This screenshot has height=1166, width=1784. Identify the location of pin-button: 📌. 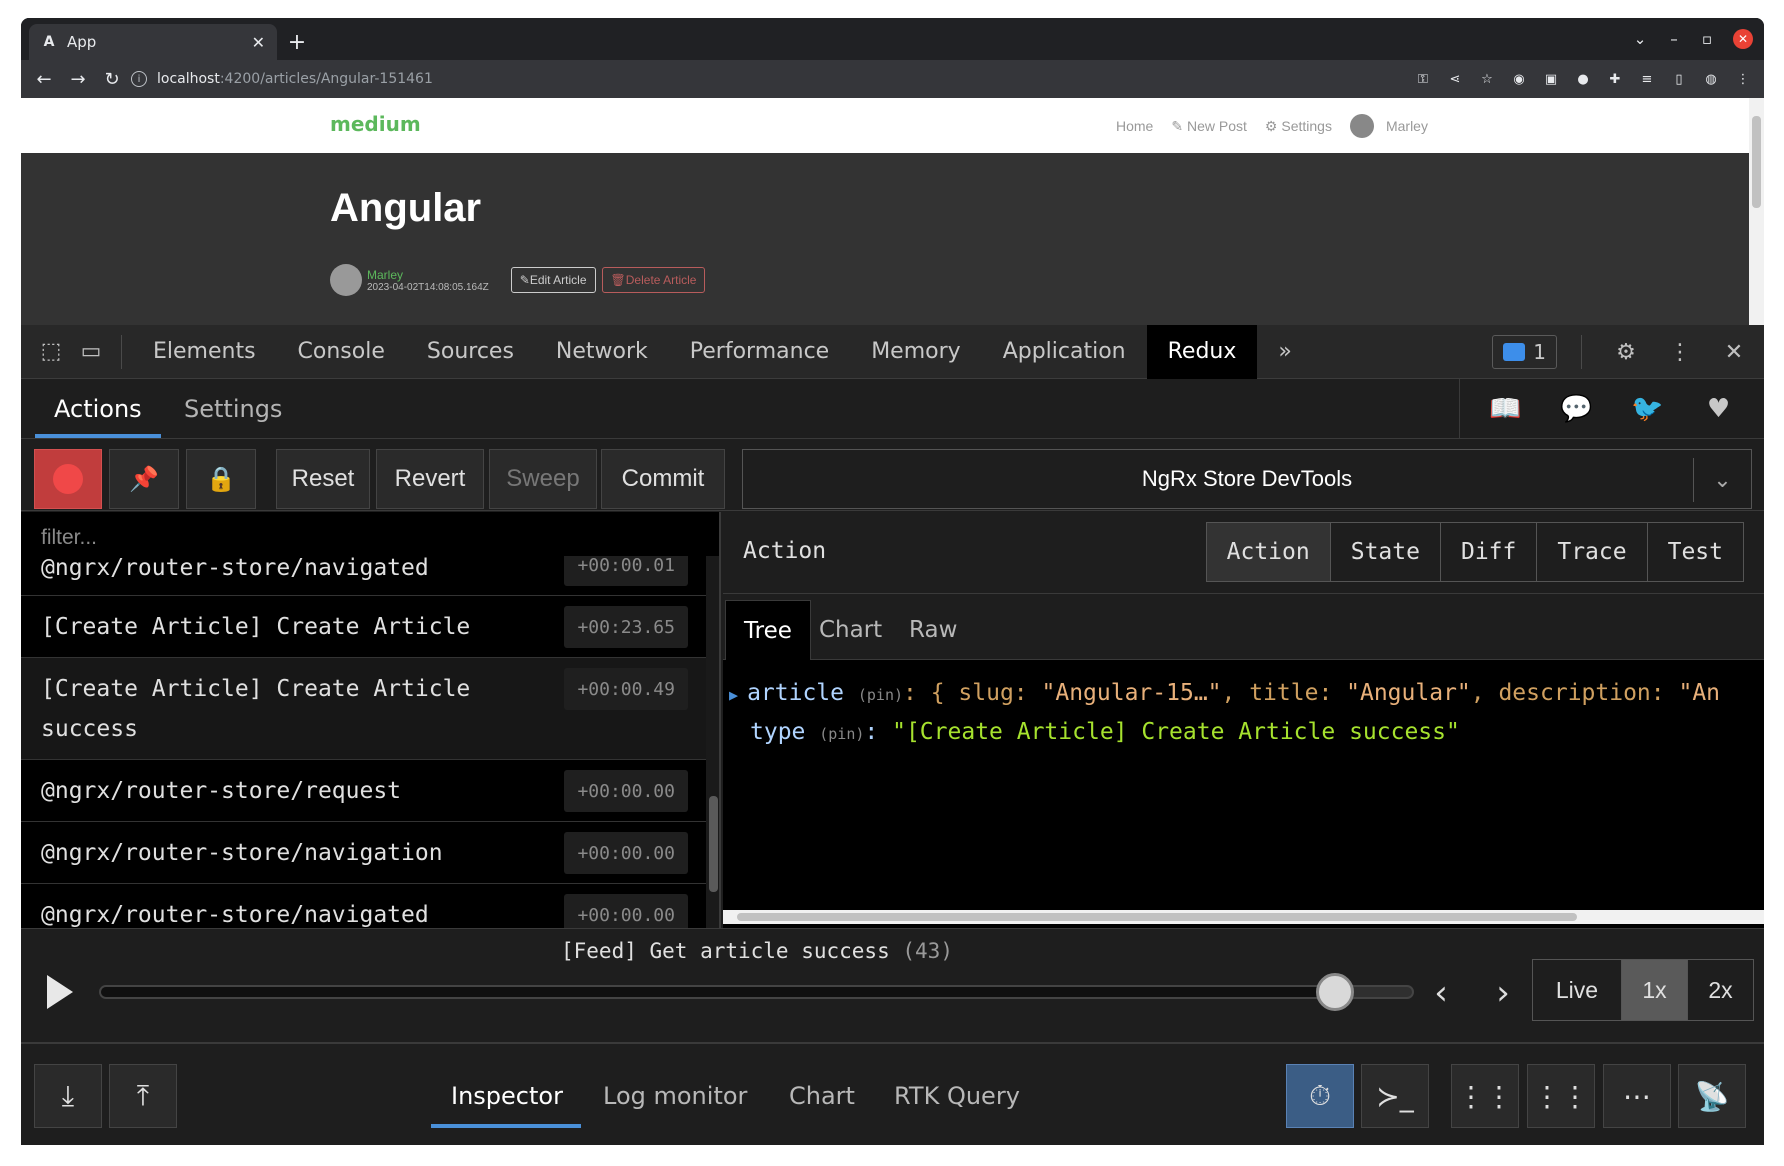
(144, 479).